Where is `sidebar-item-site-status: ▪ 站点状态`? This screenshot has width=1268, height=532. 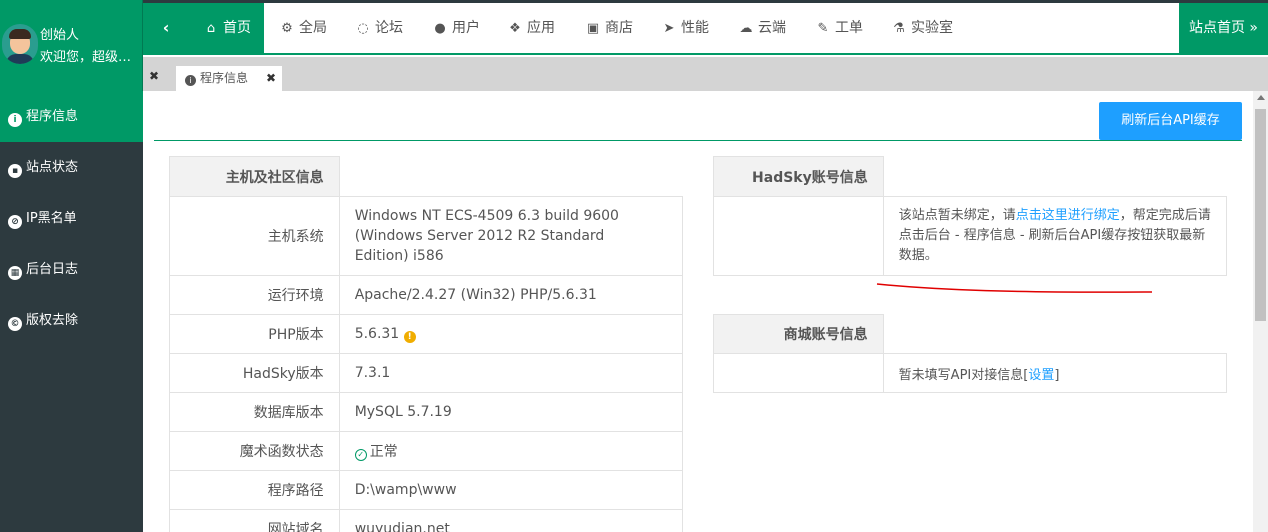
sidebar-item-site-status: ▪ 站点状态 is located at coordinates (71, 167).